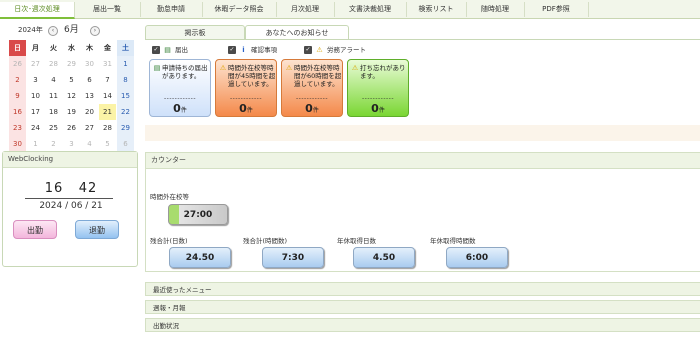 The width and height of the screenshot is (700, 347). Describe the element at coordinates (17, 128) in the screenshot. I see `calendar-day: 23` at that location.